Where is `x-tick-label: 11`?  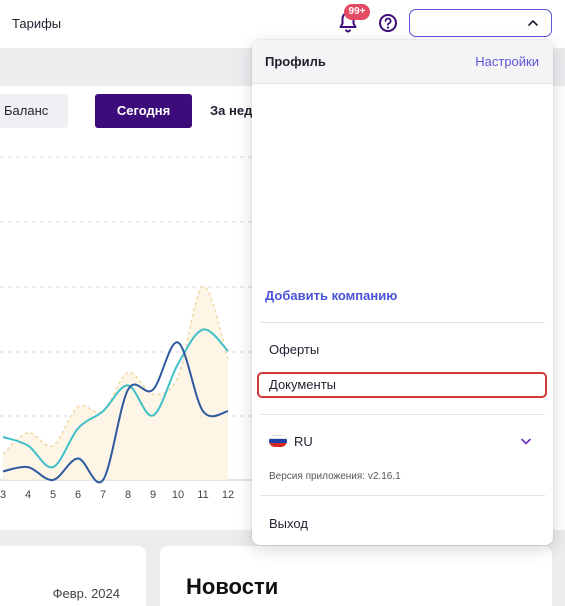 x-tick-label: 11 is located at coordinates (202, 495).